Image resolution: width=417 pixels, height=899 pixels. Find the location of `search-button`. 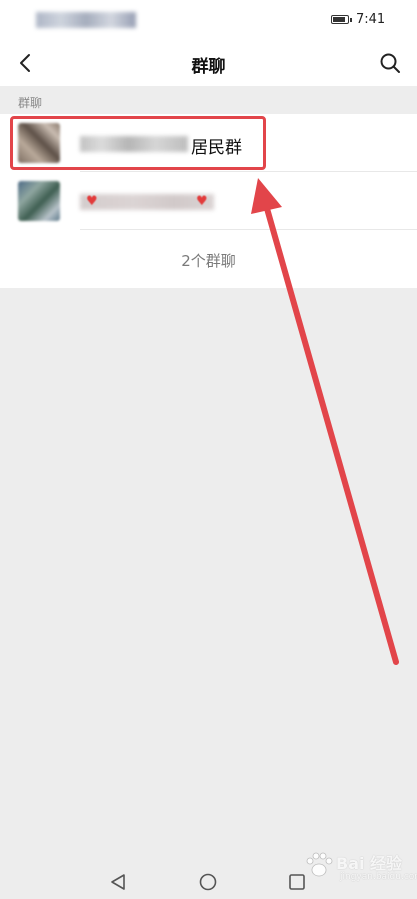

search-button is located at coordinates (390, 63).